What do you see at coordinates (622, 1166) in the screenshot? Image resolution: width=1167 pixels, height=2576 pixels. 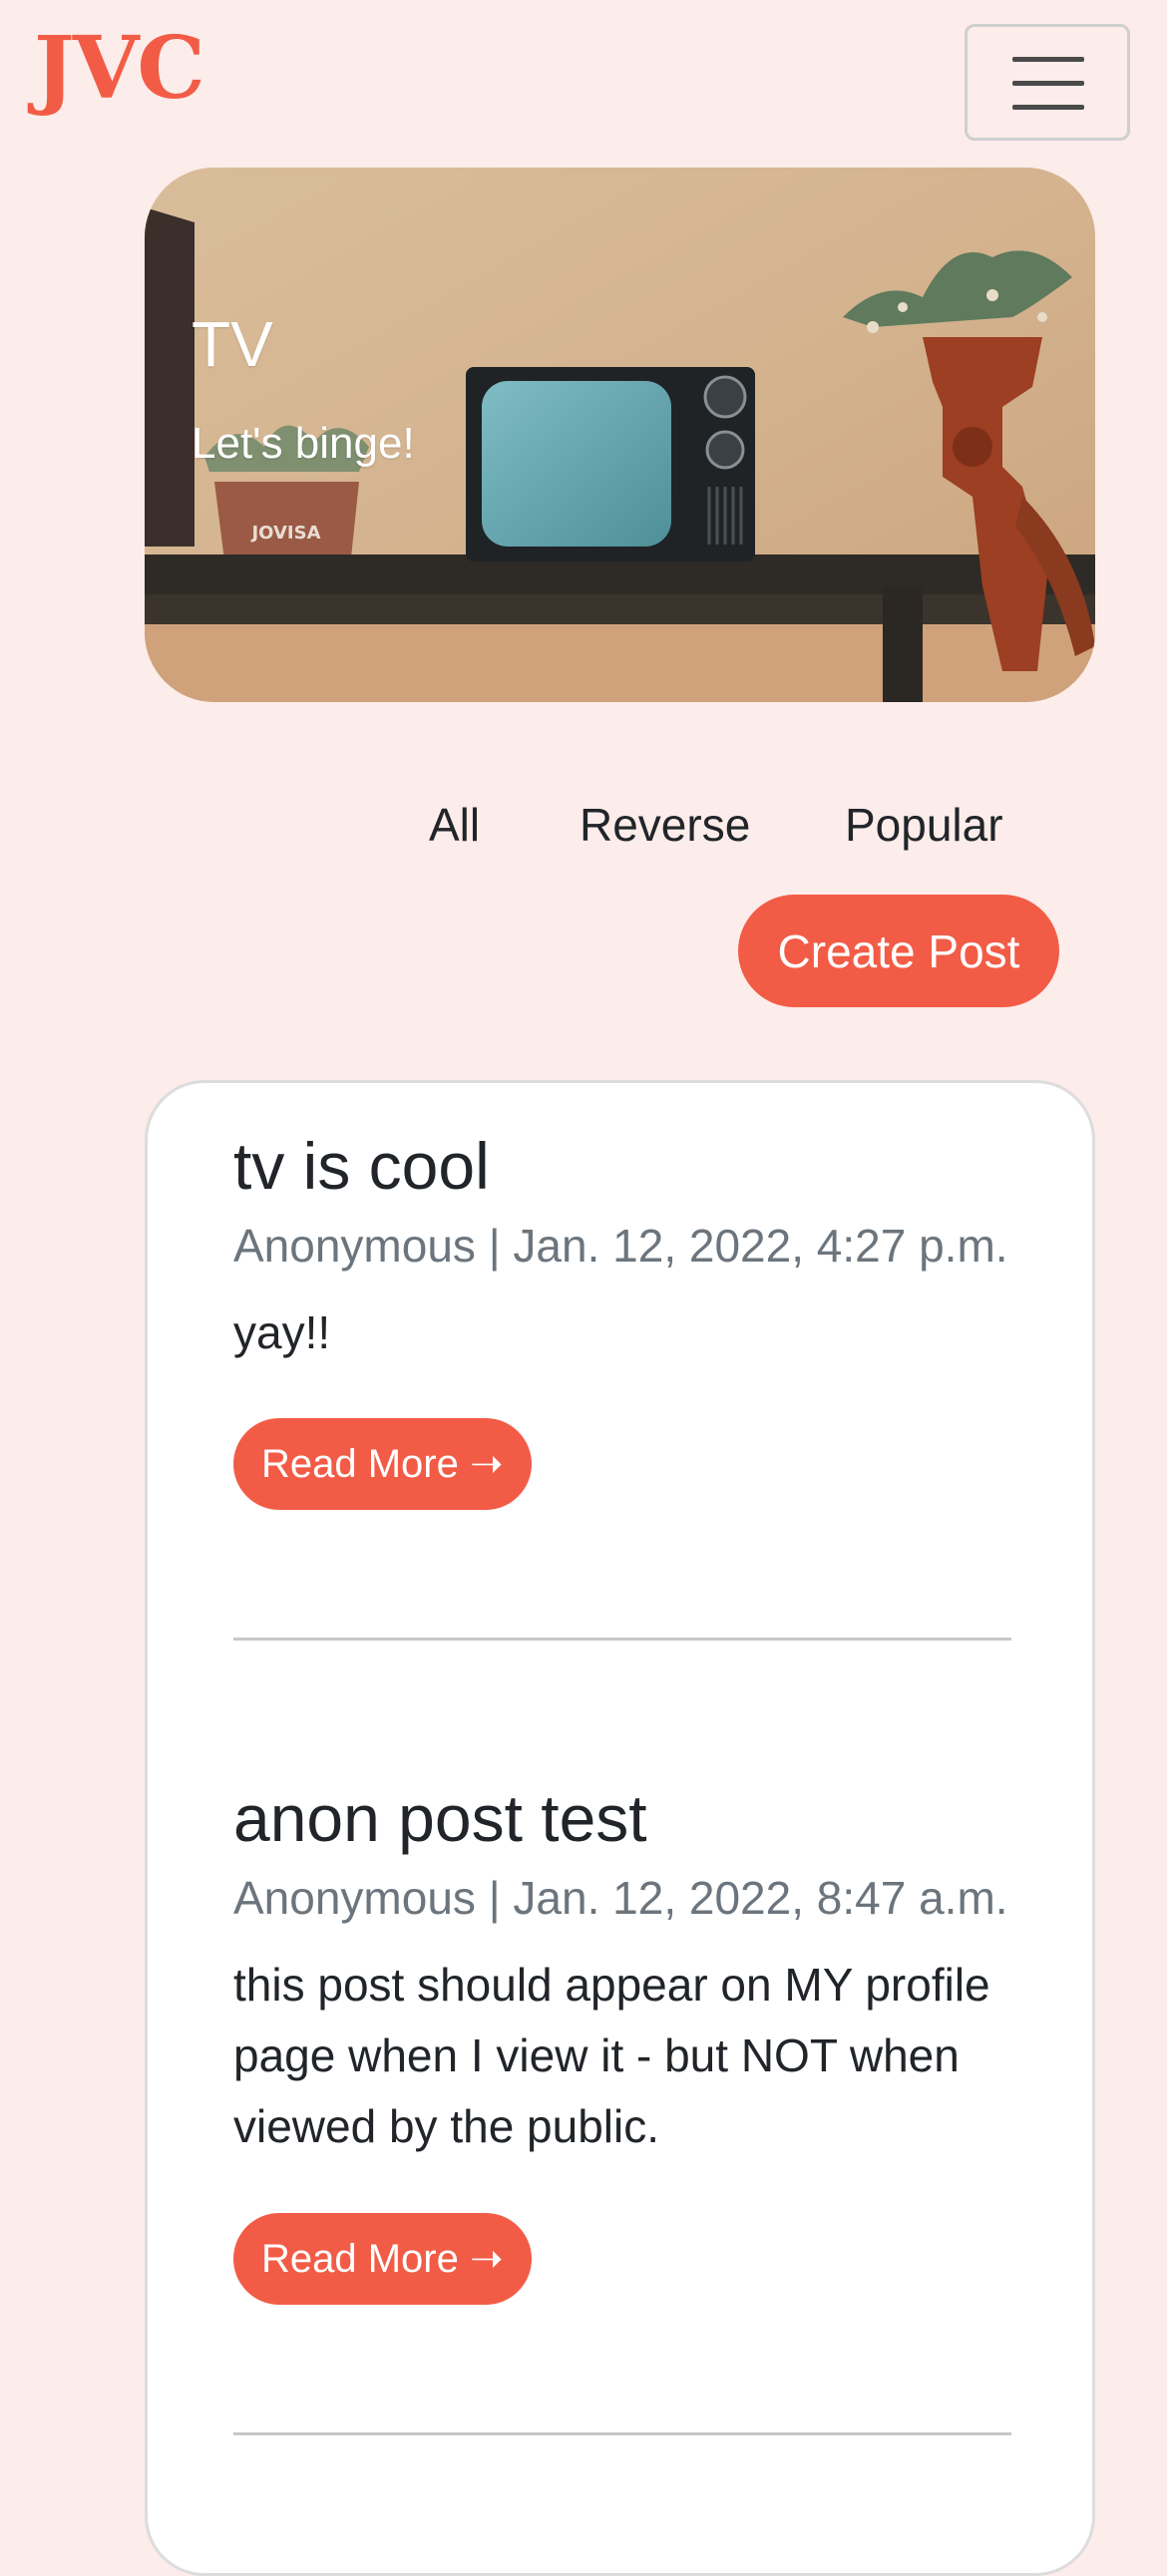 I see `post-title: tv is cool` at bounding box center [622, 1166].